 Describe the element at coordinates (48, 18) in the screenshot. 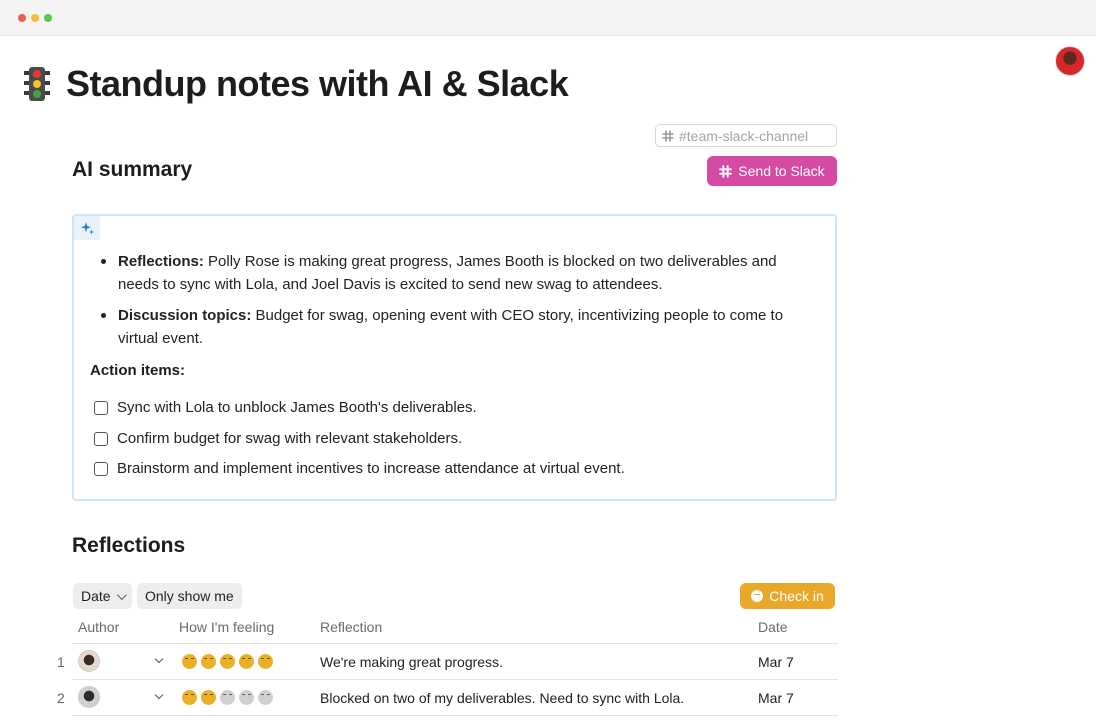

I see `maximize-window-button` at that location.